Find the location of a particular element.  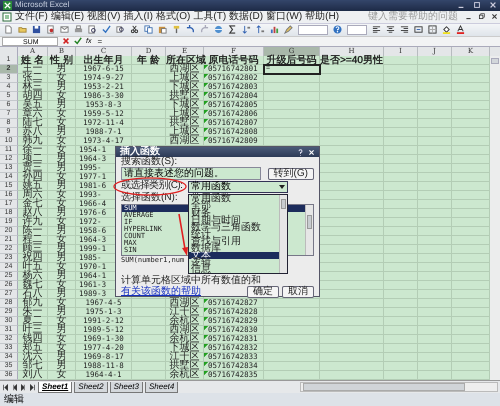

column-title-cell: 是否>=40男性 is located at coordinates (352, 61).